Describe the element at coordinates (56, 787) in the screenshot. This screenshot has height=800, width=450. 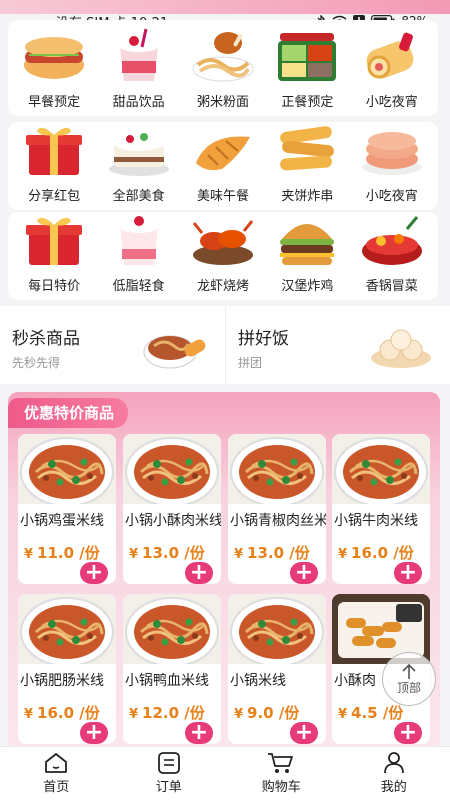
I see `tab-label: 首页` at that location.